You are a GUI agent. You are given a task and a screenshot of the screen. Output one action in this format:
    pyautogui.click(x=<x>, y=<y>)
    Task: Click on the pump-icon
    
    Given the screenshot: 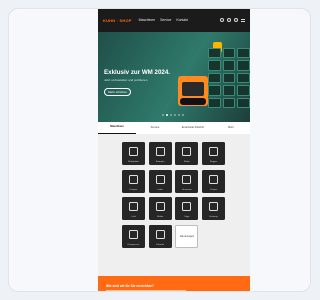 What is the action you would take?
    pyautogui.click(x=214, y=179)
    